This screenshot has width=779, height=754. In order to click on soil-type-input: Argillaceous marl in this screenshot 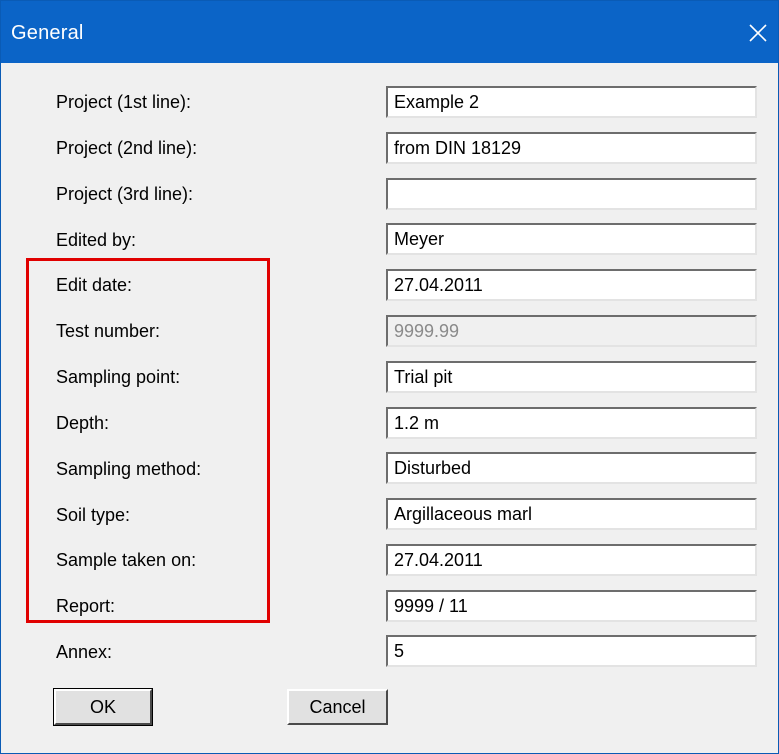, I will do `click(571, 514)`.